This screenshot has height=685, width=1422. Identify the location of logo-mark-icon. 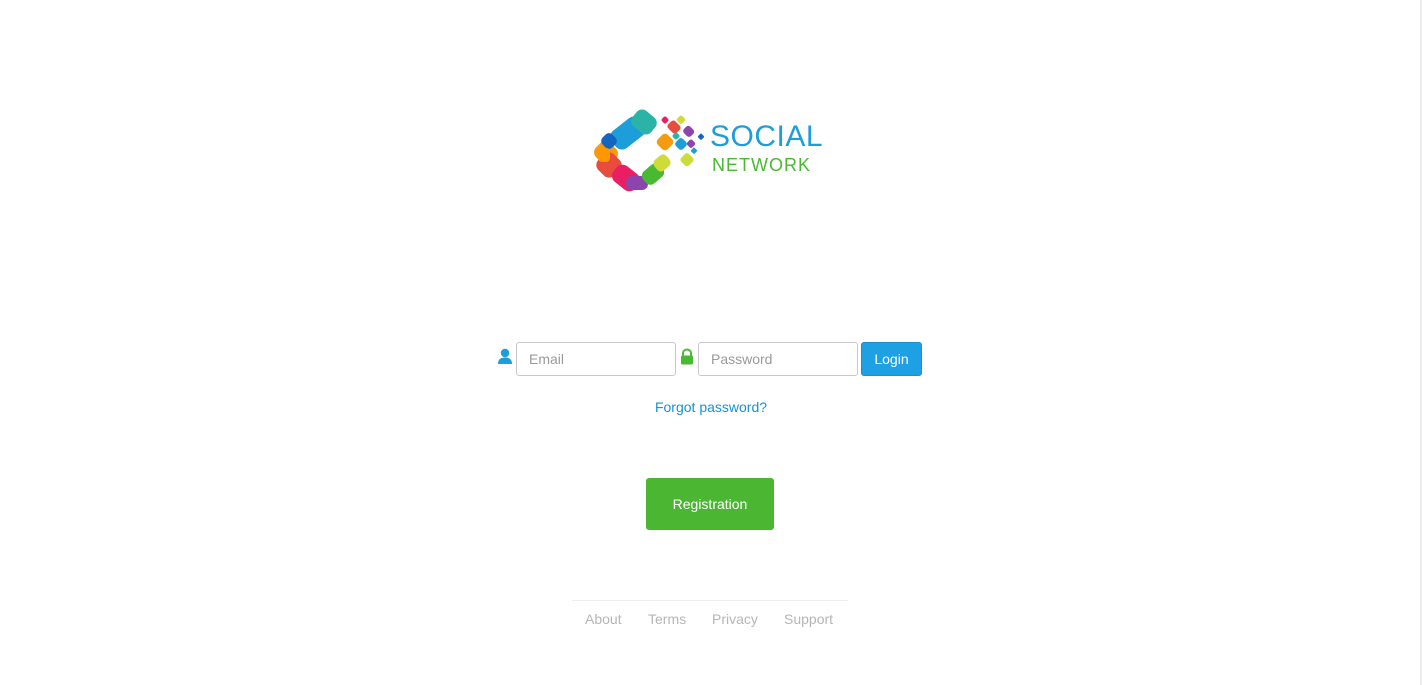
(649, 150).